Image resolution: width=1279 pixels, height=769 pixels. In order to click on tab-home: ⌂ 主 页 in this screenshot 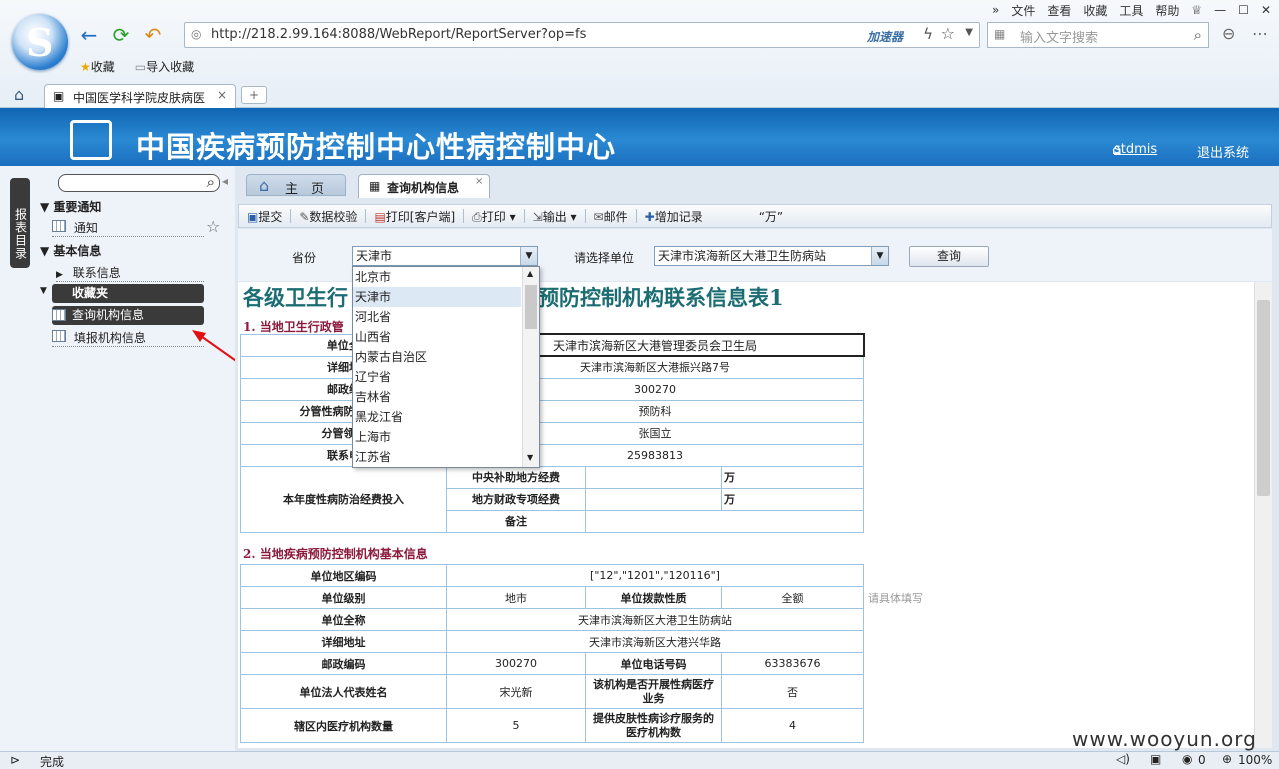, I will do `click(296, 185)`.